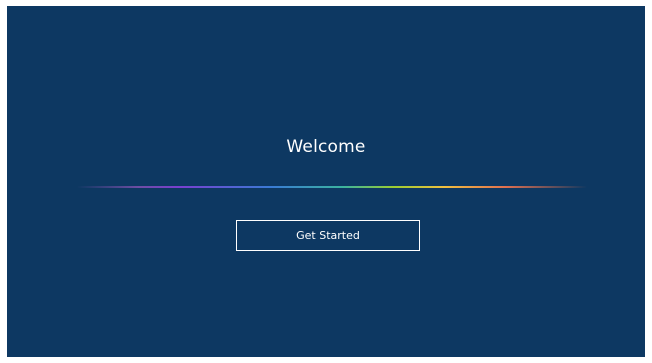 The width and height of the screenshot is (652, 363). I want to click on get-started-button: Get Started, so click(328, 235).